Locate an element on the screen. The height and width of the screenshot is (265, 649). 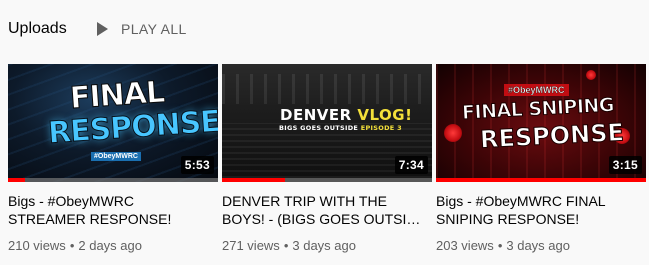
section-title: Uploads is located at coordinates (37, 28).